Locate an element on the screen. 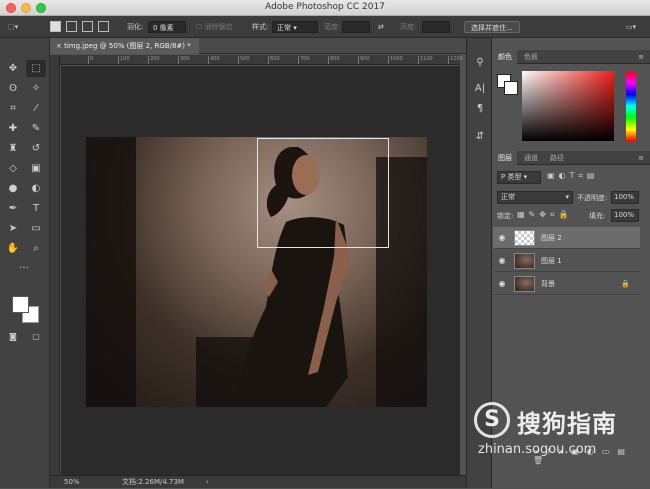 The image size is (650, 489). character-panel-icon: A| is located at coordinates (480, 89).